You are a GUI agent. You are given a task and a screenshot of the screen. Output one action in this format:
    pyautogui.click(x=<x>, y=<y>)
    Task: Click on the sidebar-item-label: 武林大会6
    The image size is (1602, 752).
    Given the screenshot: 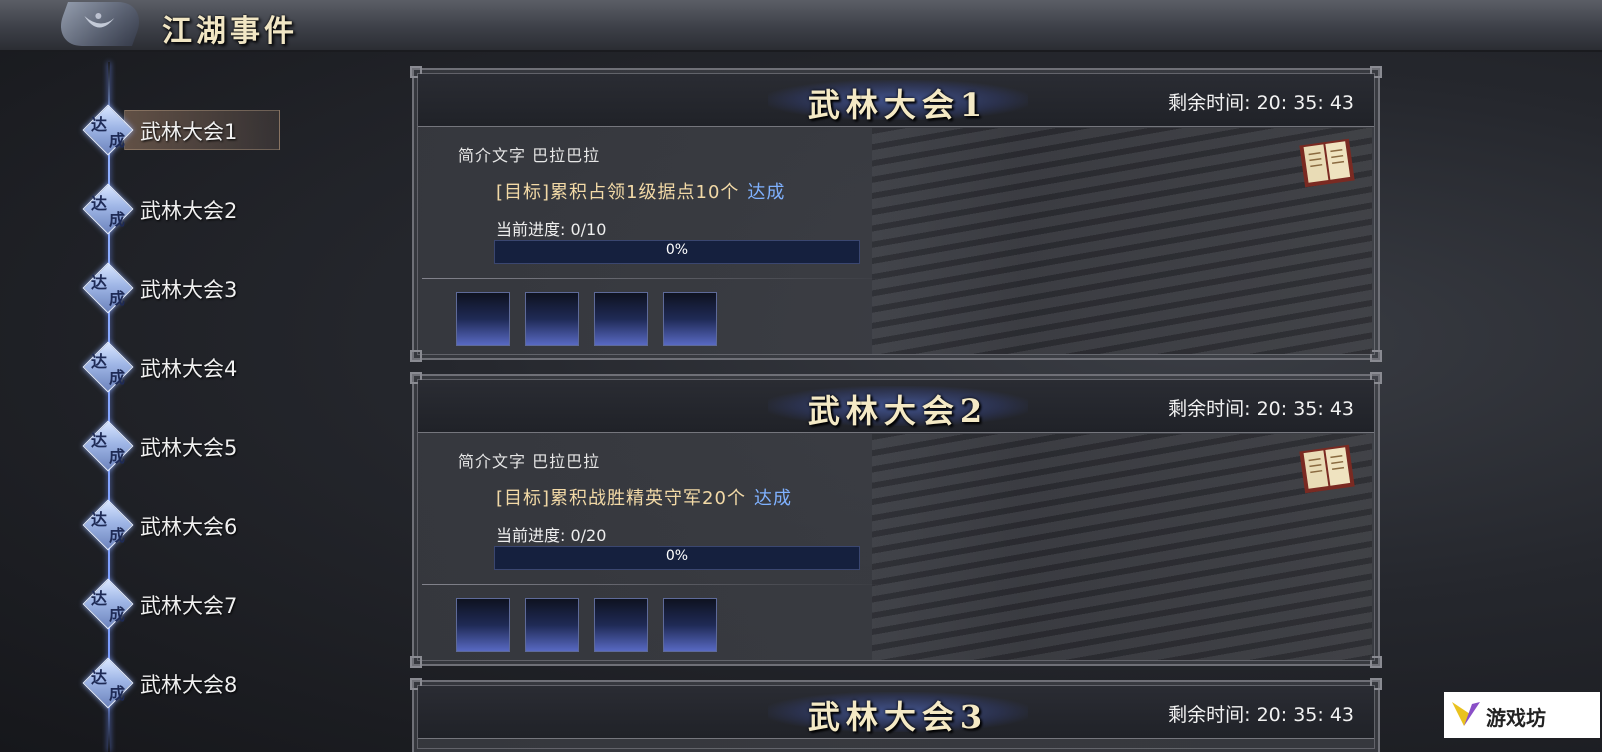 What is the action you would take?
    pyautogui.click(x=189, y=527)
    